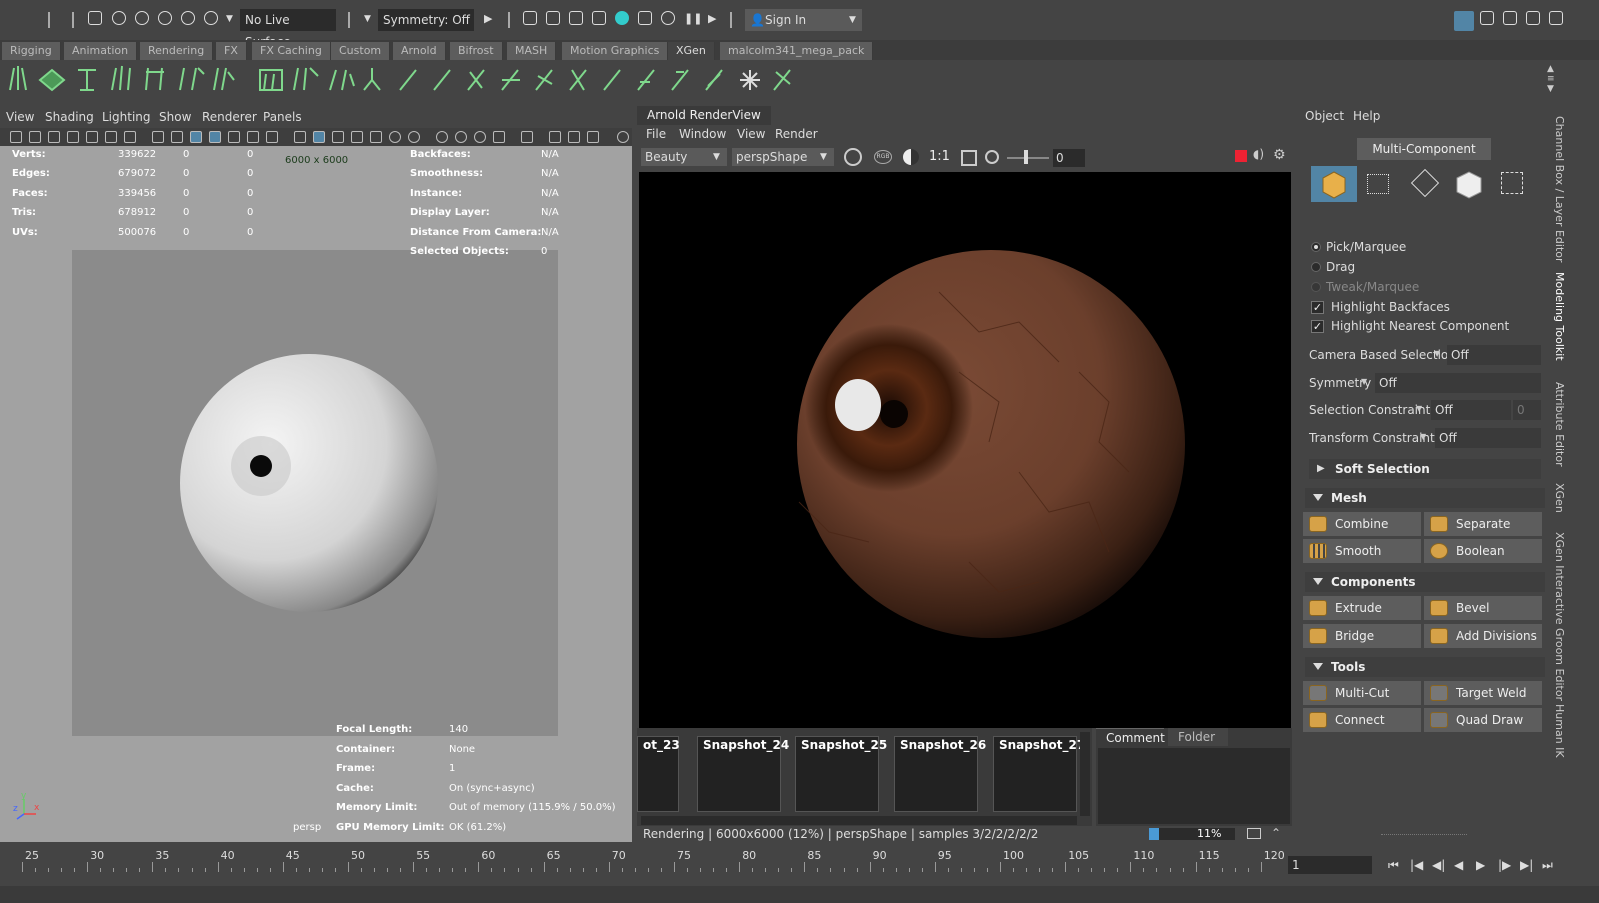  What do you see at coordinates (656, 134) in the screenshot?
I see `rv-menu-file: File` at bounding box center [656, 134].